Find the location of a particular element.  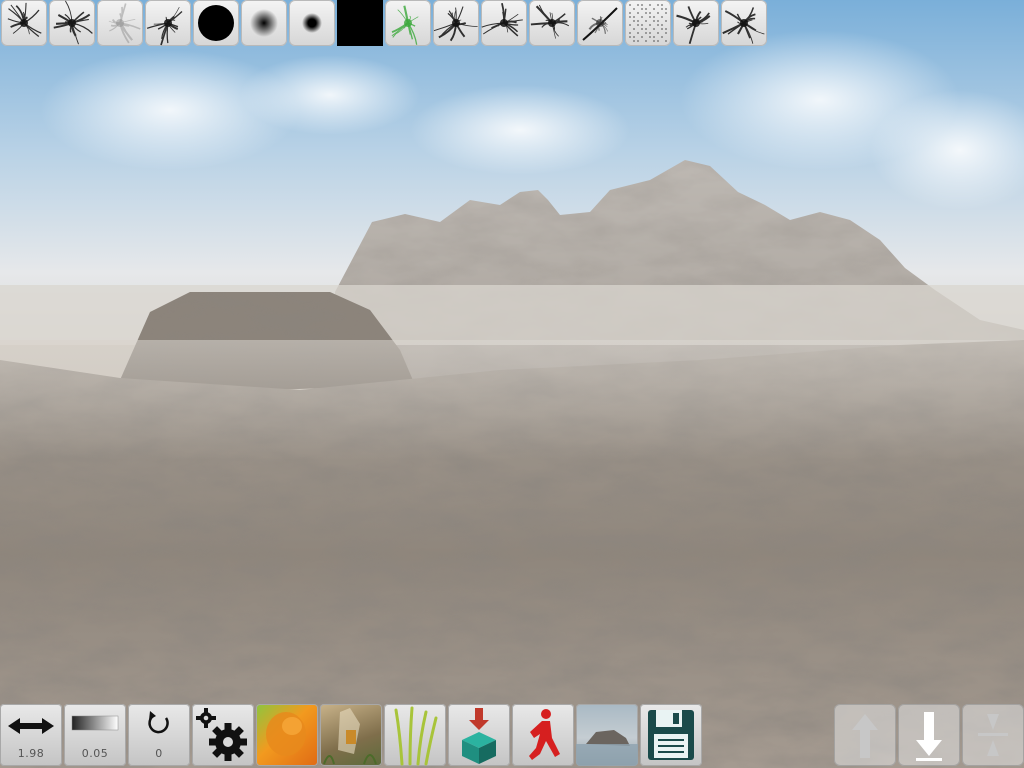

flatten-terrain-button is located at coordinates (993, 735).